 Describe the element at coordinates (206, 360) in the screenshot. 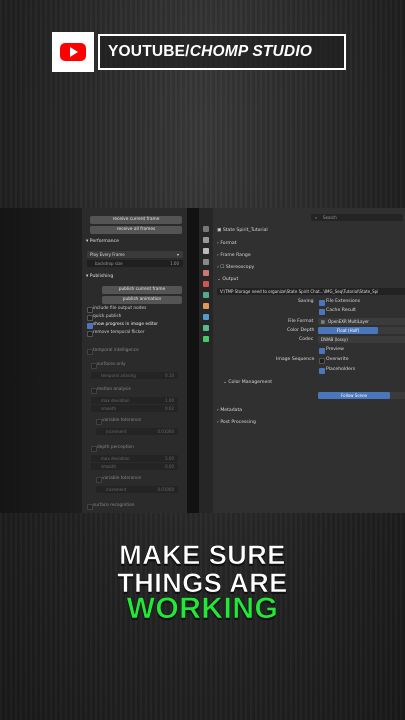

I see `properties-tabs` at that location.